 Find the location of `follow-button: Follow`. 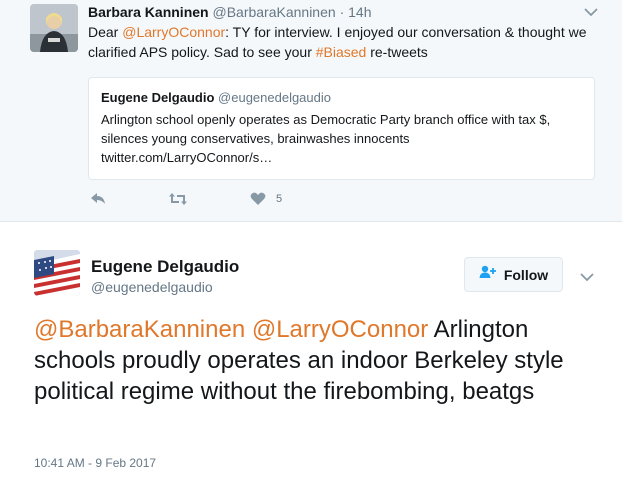

follow-button: Follow is located at coordinates (513, 274).